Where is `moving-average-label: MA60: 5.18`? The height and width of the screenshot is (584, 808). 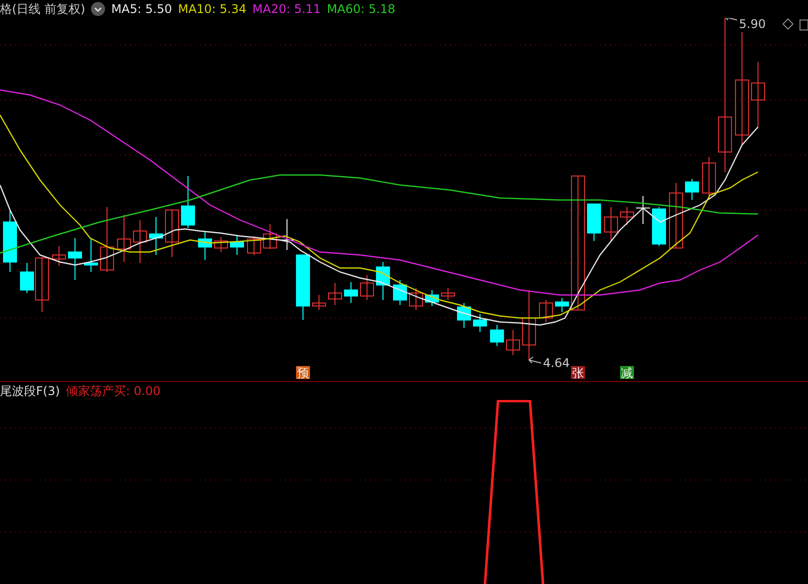 moving-average-label: MA60: 5.18 is located at coordinates (361, 9).